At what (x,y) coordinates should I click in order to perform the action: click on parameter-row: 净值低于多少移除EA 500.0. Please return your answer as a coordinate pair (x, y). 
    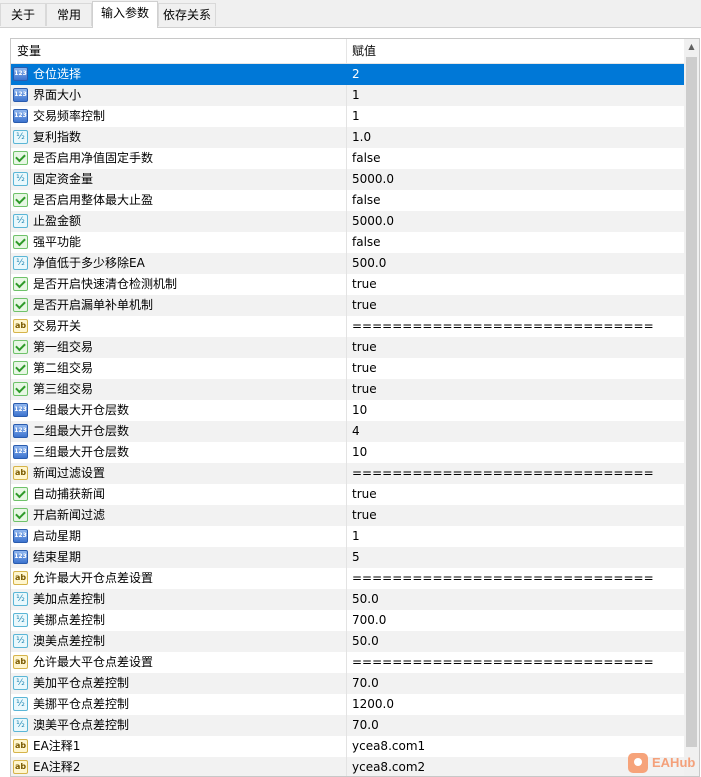
    Looking at the image, I should click on (347, 263).